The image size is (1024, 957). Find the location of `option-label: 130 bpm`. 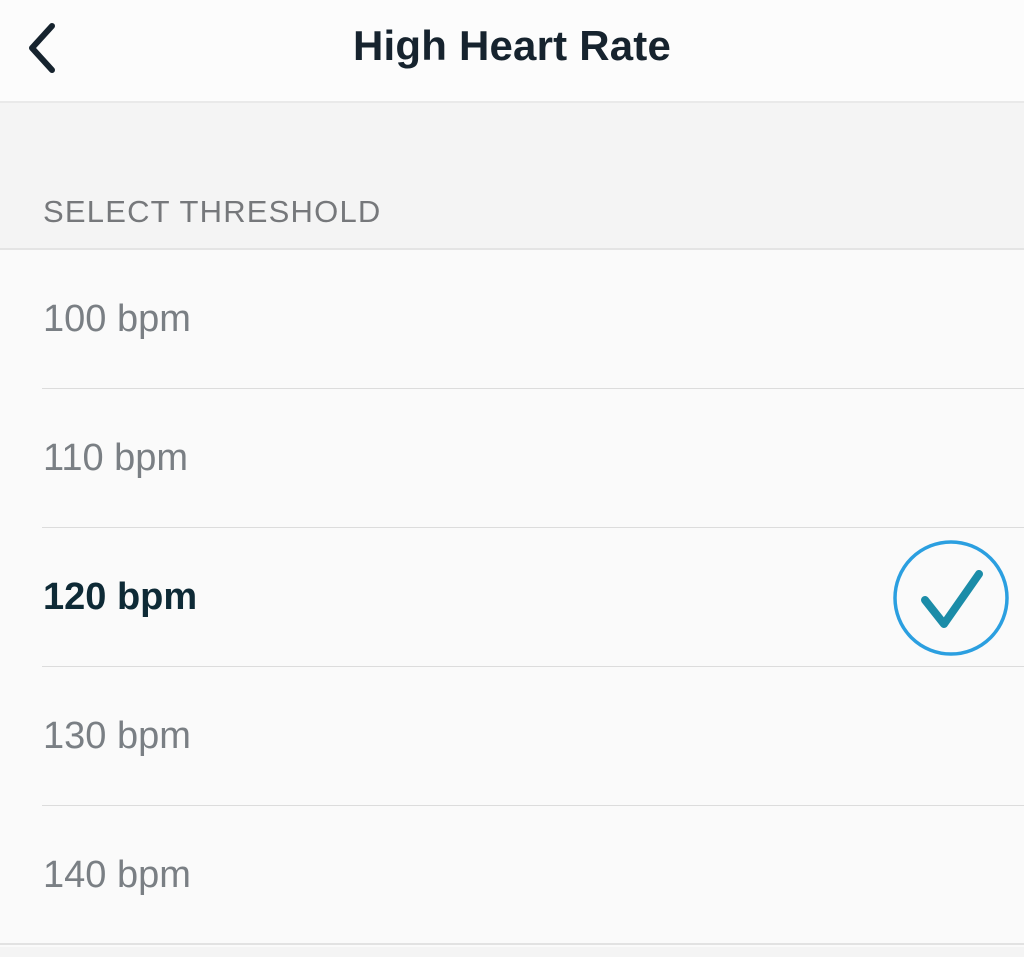

option-label: 130 bpm is located at coordinates (117, 736).